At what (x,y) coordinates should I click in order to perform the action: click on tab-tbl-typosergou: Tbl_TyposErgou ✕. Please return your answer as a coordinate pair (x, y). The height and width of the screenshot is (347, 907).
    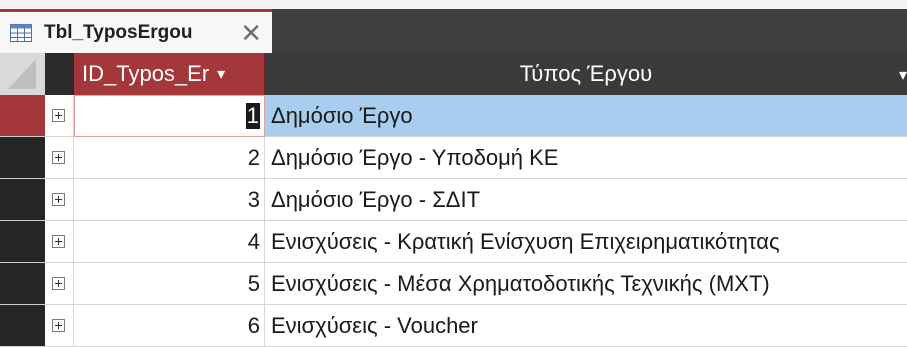
    Looking at the image, I should click on (136, 31).